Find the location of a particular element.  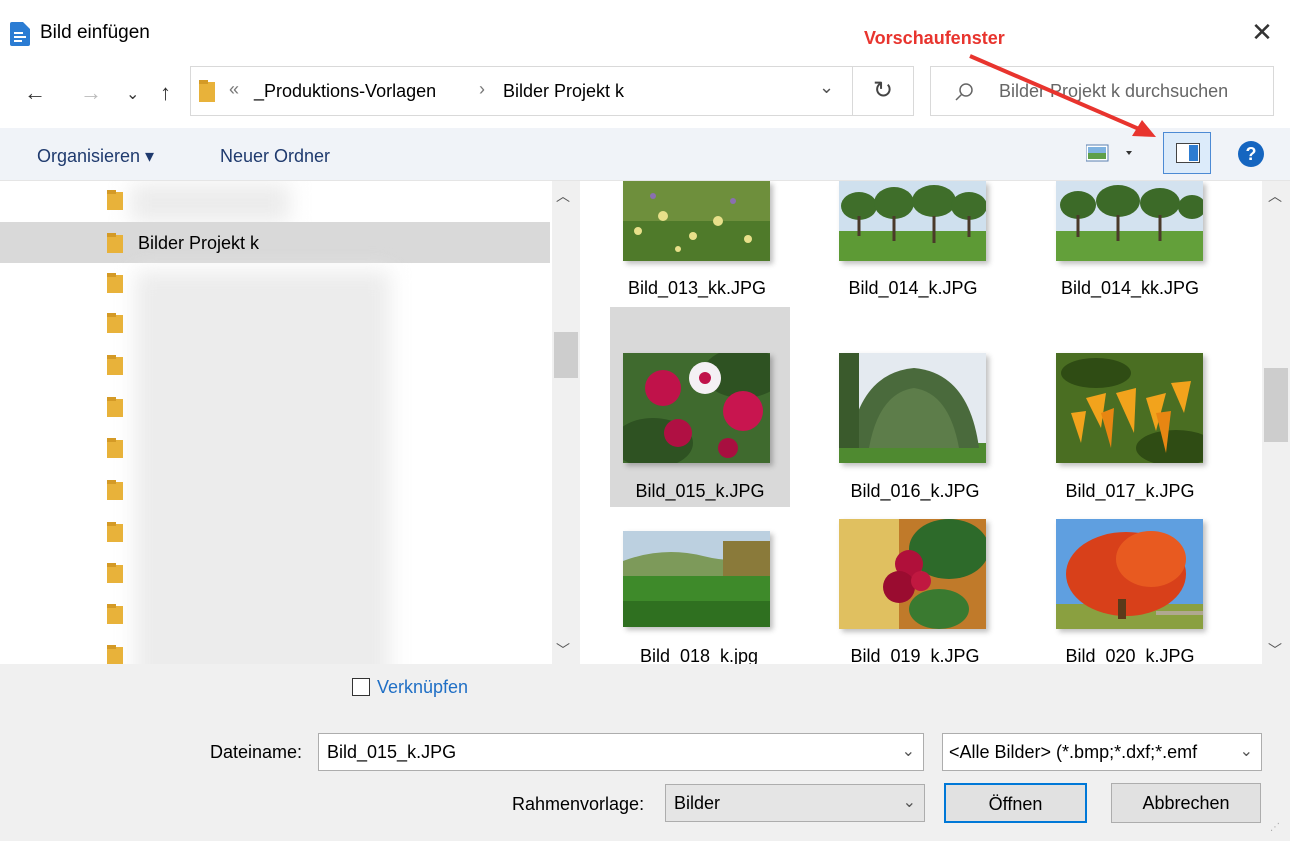

blurred-folder-name is located at coordinates (210, 203).